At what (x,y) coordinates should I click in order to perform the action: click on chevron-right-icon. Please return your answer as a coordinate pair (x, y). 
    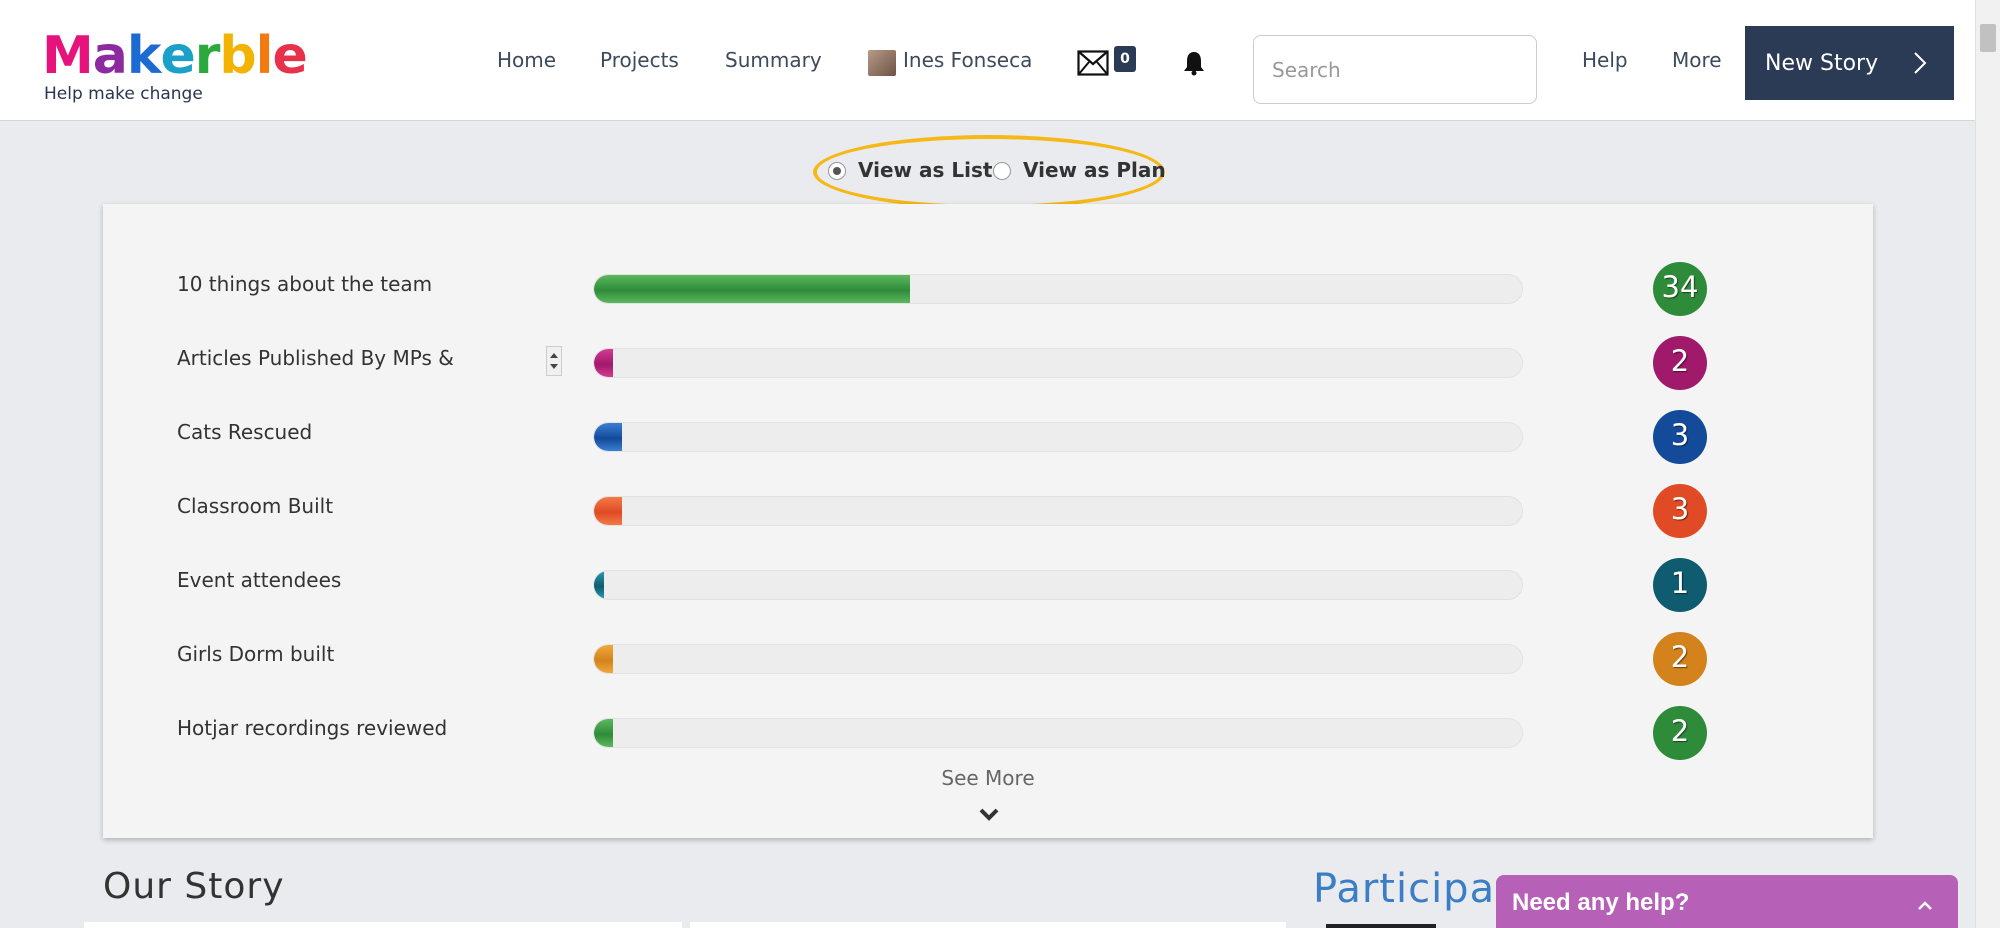
    Looking at the image, I should click on (1920, 63).